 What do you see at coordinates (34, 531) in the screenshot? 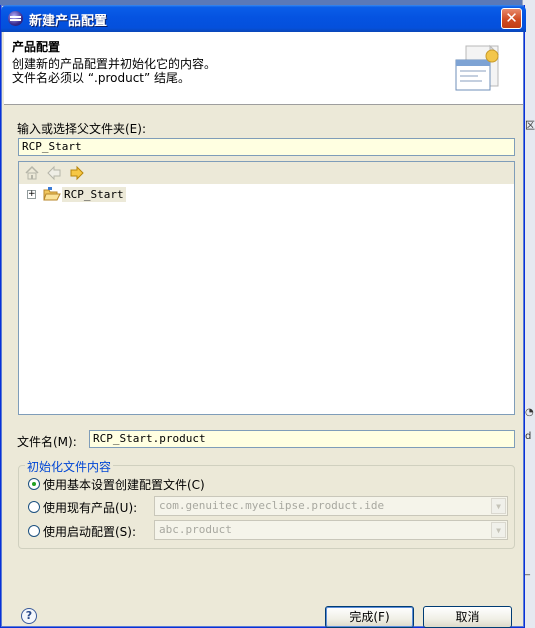
I see `radio-launch-config` at bounding box center [34, 531].